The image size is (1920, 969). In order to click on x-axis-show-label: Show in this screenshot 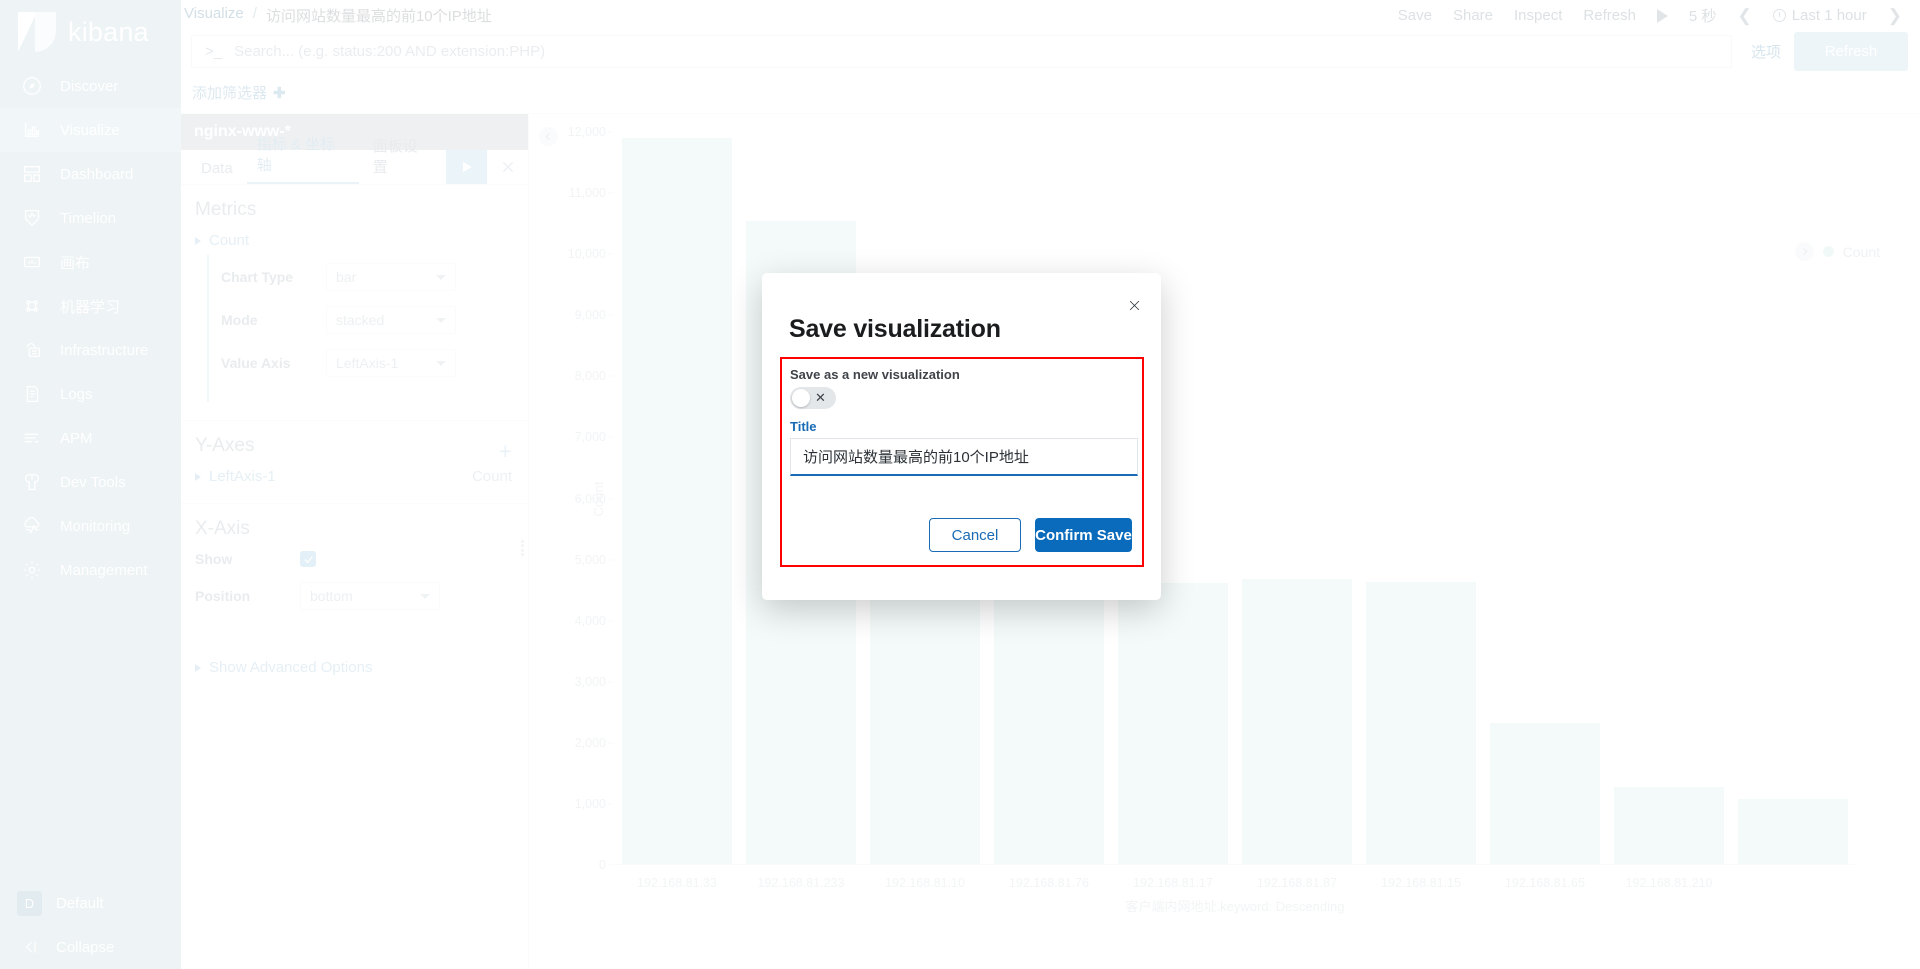, I will do `click(214, 559)`.